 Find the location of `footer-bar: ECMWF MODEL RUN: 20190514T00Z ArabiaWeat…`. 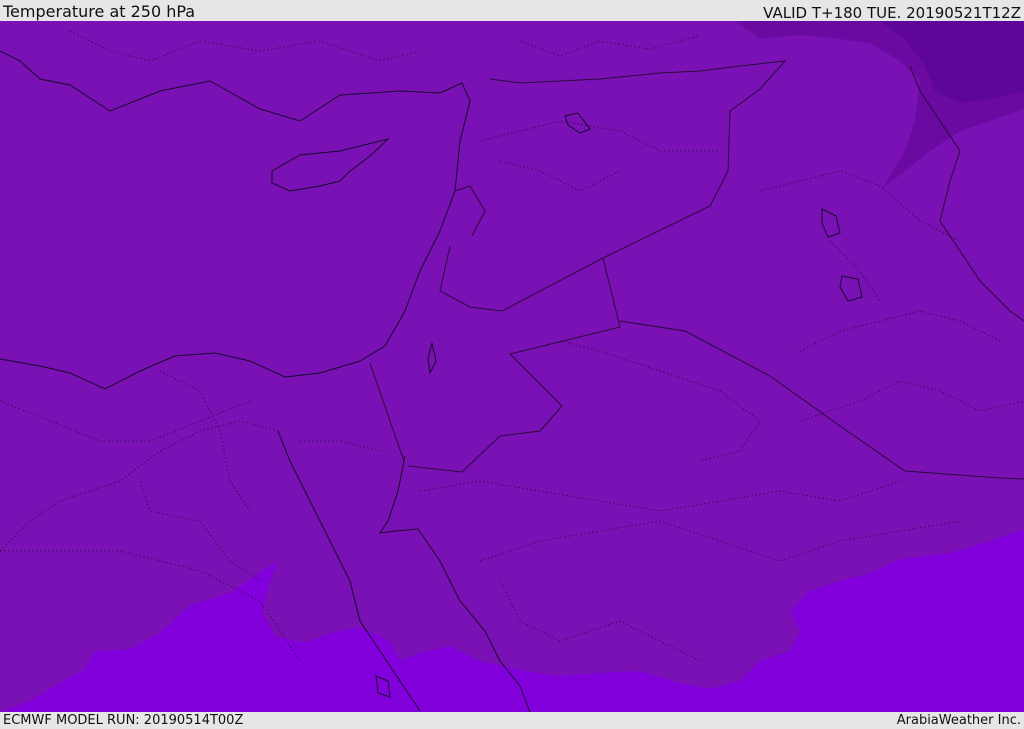

footer-bar: ECMWF MODEL RUN: 20190514T00Z ArabiaWeat… is located at coordinates (512, 720).